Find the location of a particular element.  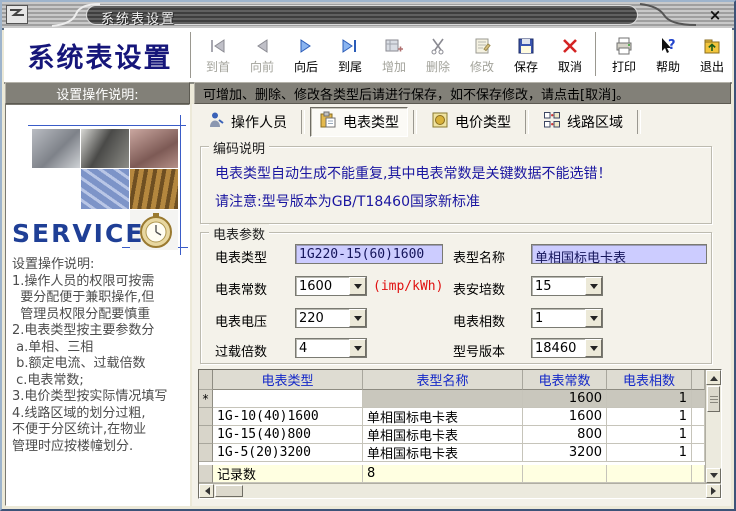

footer-cell is located at coordinates (649, 474).